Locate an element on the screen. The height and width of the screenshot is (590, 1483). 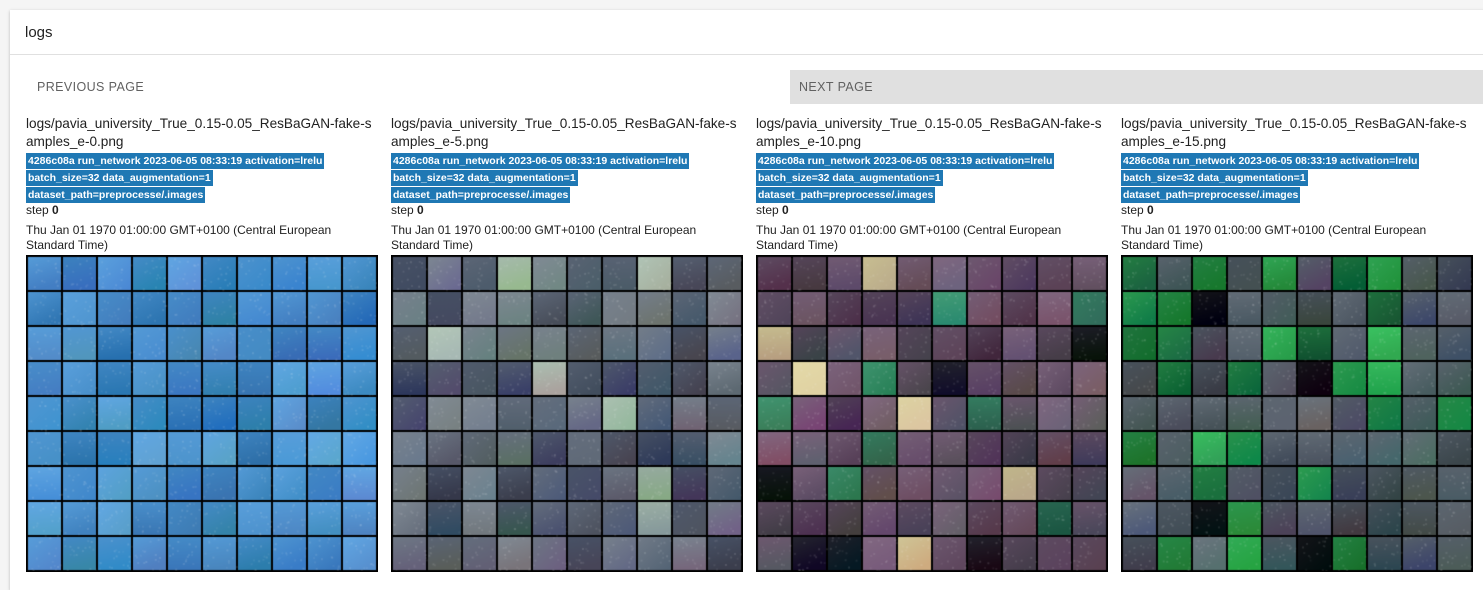
card-title: logs is located at coordinates (746, 32).